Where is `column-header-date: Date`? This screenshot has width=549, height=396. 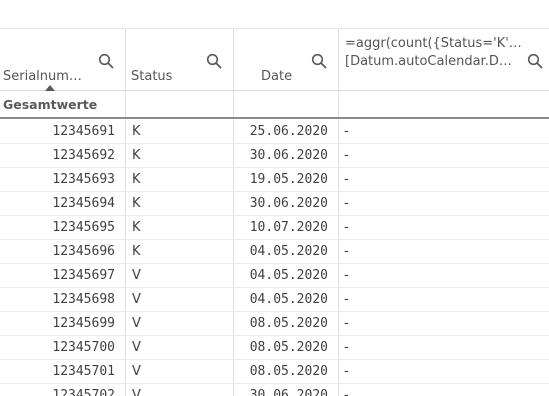
column-header-date: Date is located at coordinates (286, 60).